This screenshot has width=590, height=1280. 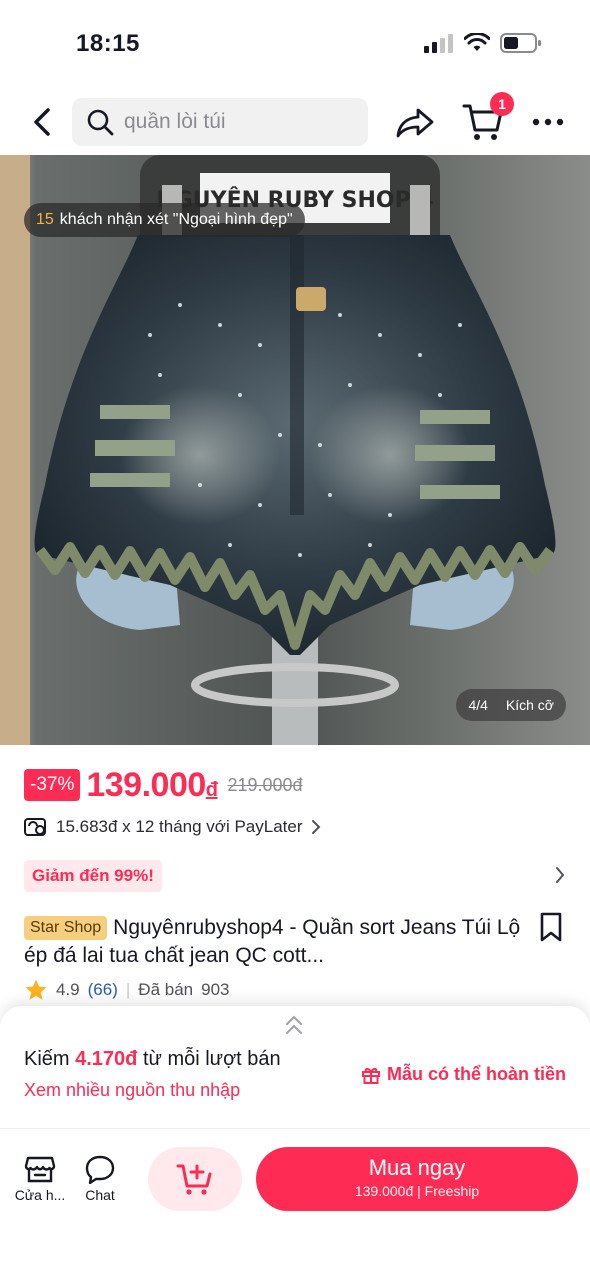 I want to click on add-to-cart-button, so click(x=195, y=1179).